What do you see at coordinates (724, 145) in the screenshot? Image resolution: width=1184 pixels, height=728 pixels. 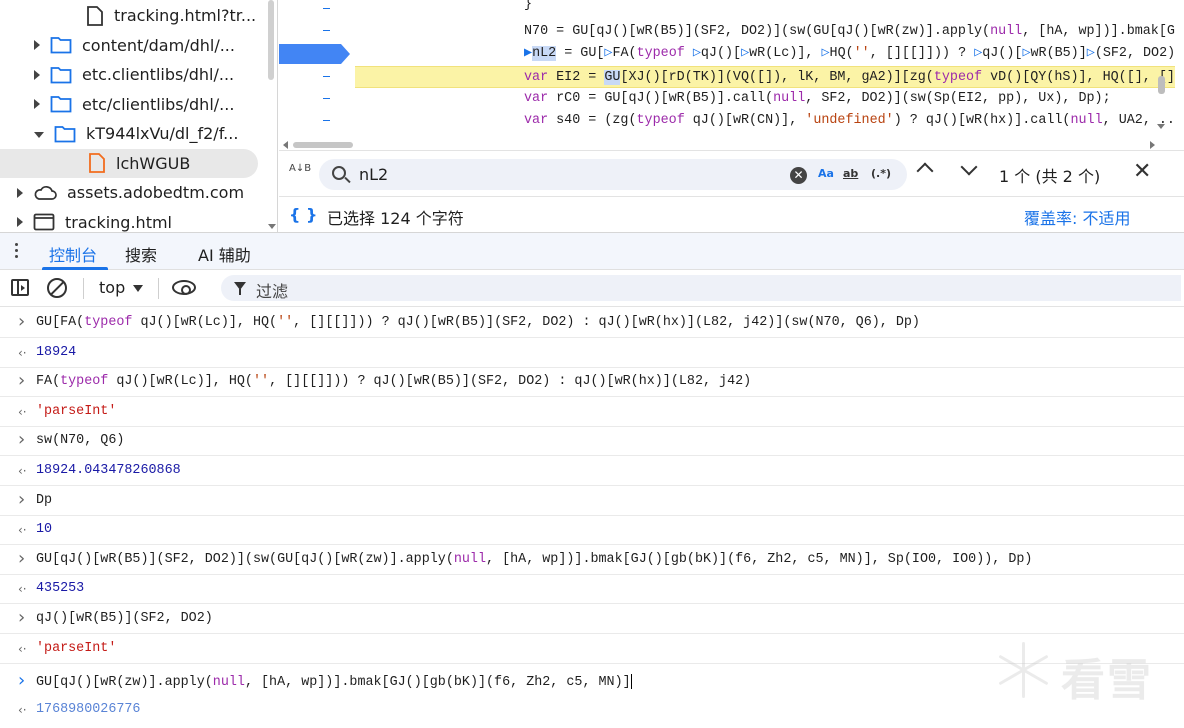 I see `editor-horizontal-scrollbar` at bounding box center [724, 145].